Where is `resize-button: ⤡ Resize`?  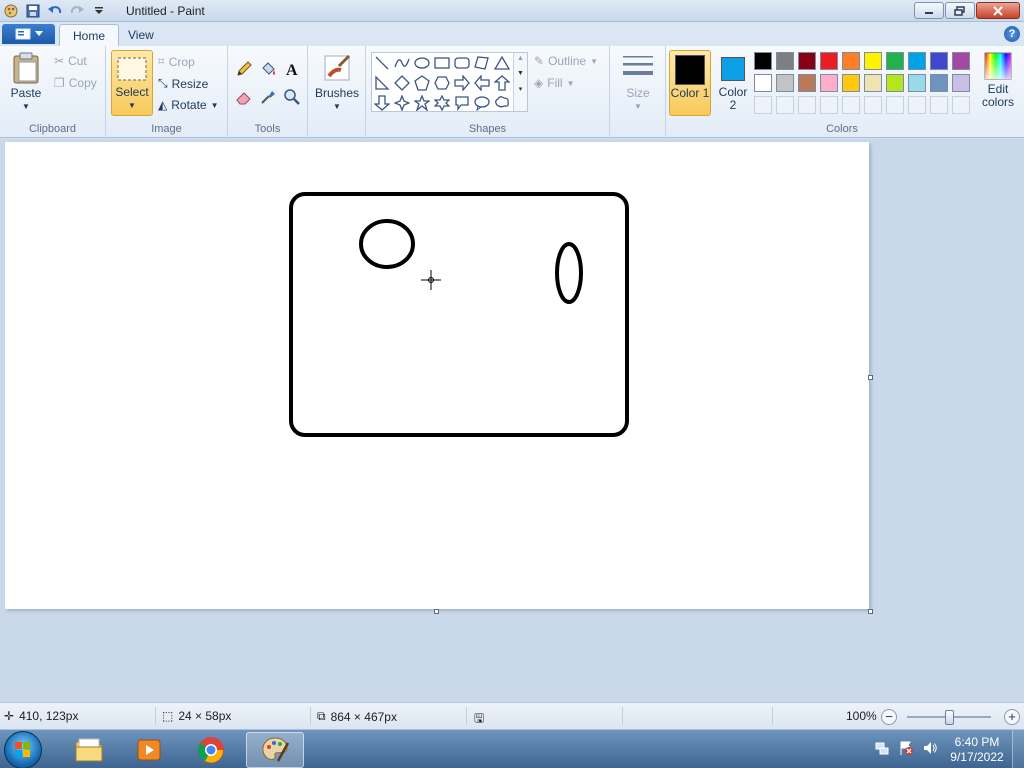 resize-button: ⤡ Resize is located at coordinates (183, 83).